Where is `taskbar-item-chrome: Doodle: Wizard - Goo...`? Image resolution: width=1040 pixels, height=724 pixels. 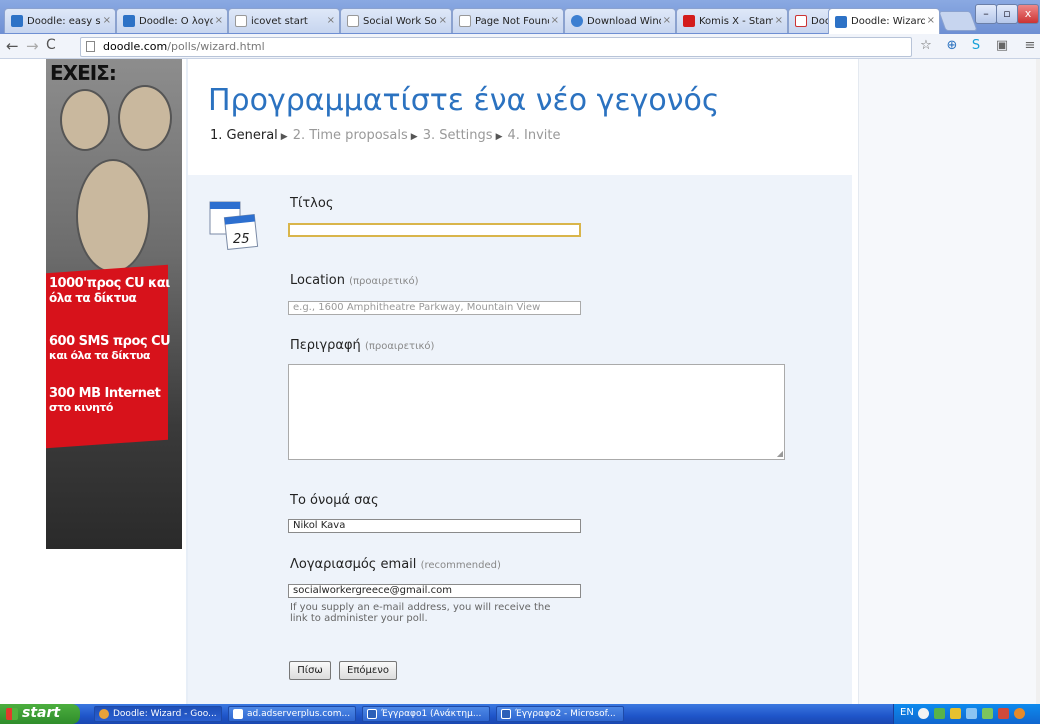
taskbar-item-chrome: Doodle: Wizard - Goo... is located at coordinates (158, 714).